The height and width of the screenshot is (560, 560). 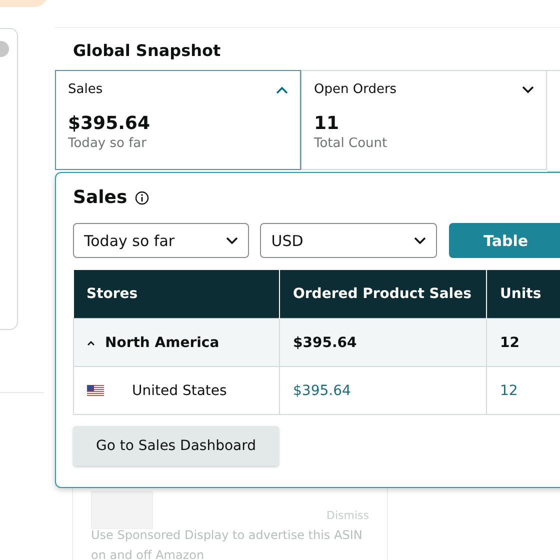 I want to click on tile-value: 11, so click(x=327, y=123).